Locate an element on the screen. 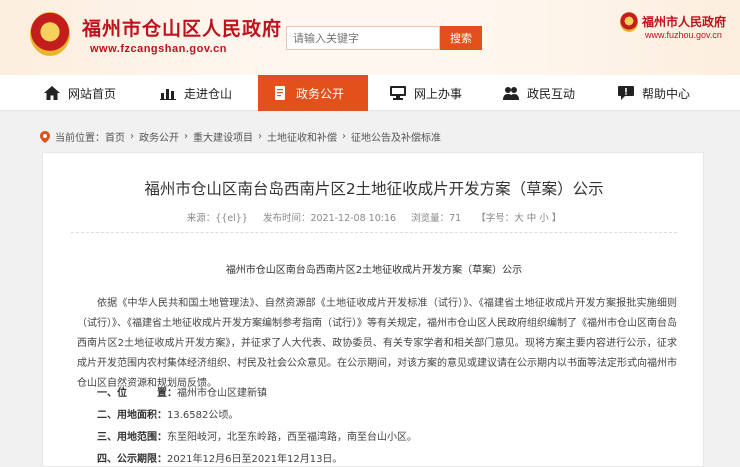  site-url: www.fzcangshan.gov.cn is located at coordinates (159, 49).